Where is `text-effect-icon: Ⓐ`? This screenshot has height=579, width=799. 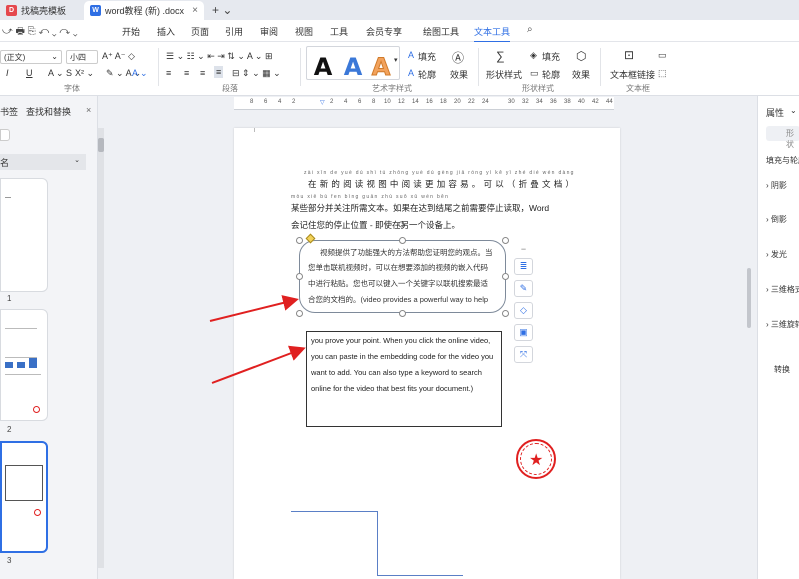
text-effect-icon: Ⓐ is located at coordinates (458, 57).